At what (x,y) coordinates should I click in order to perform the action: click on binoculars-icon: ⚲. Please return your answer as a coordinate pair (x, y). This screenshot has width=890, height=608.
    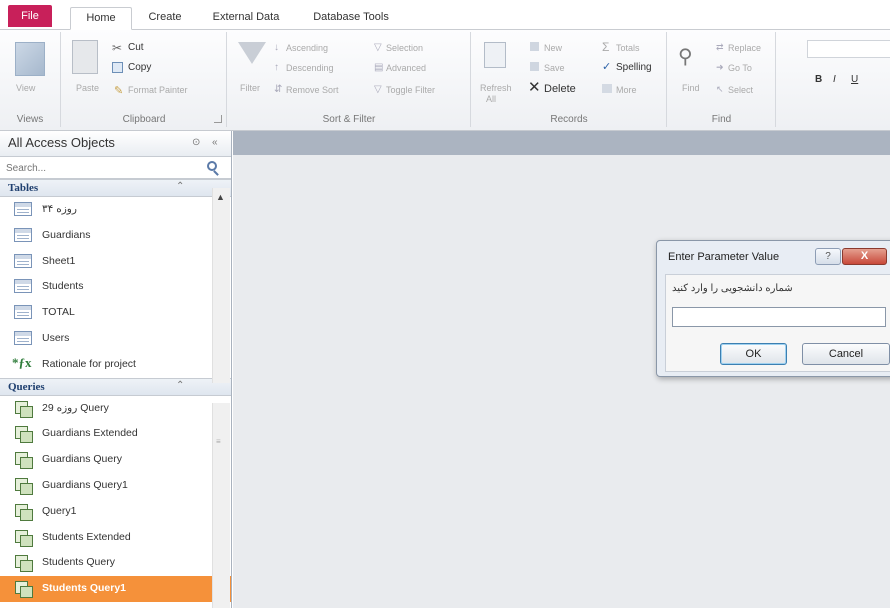
    Looking at the image, I should click on (685, 56).